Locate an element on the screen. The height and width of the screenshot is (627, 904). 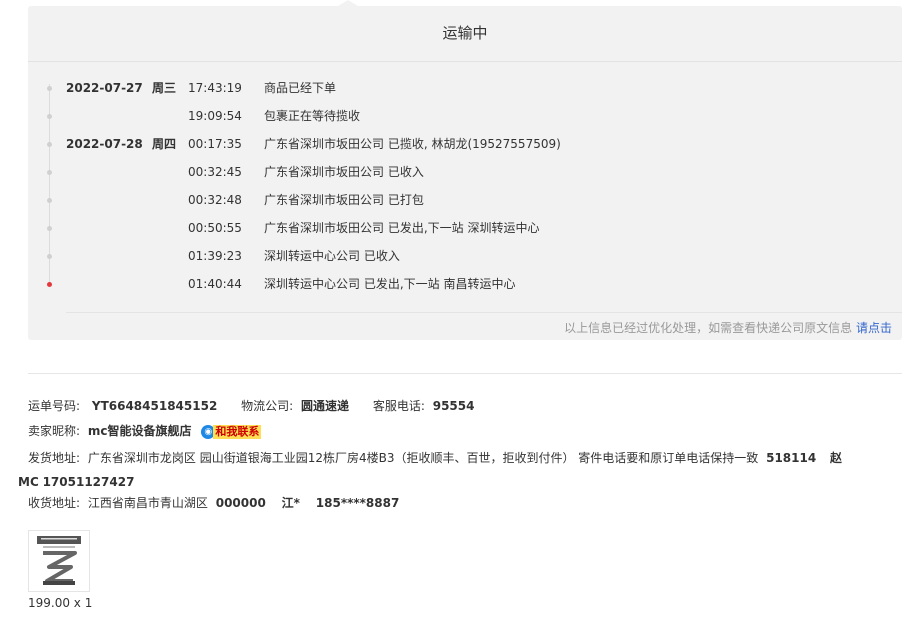
order-number: YT6648451845152 is located at coordinates (154, 406).